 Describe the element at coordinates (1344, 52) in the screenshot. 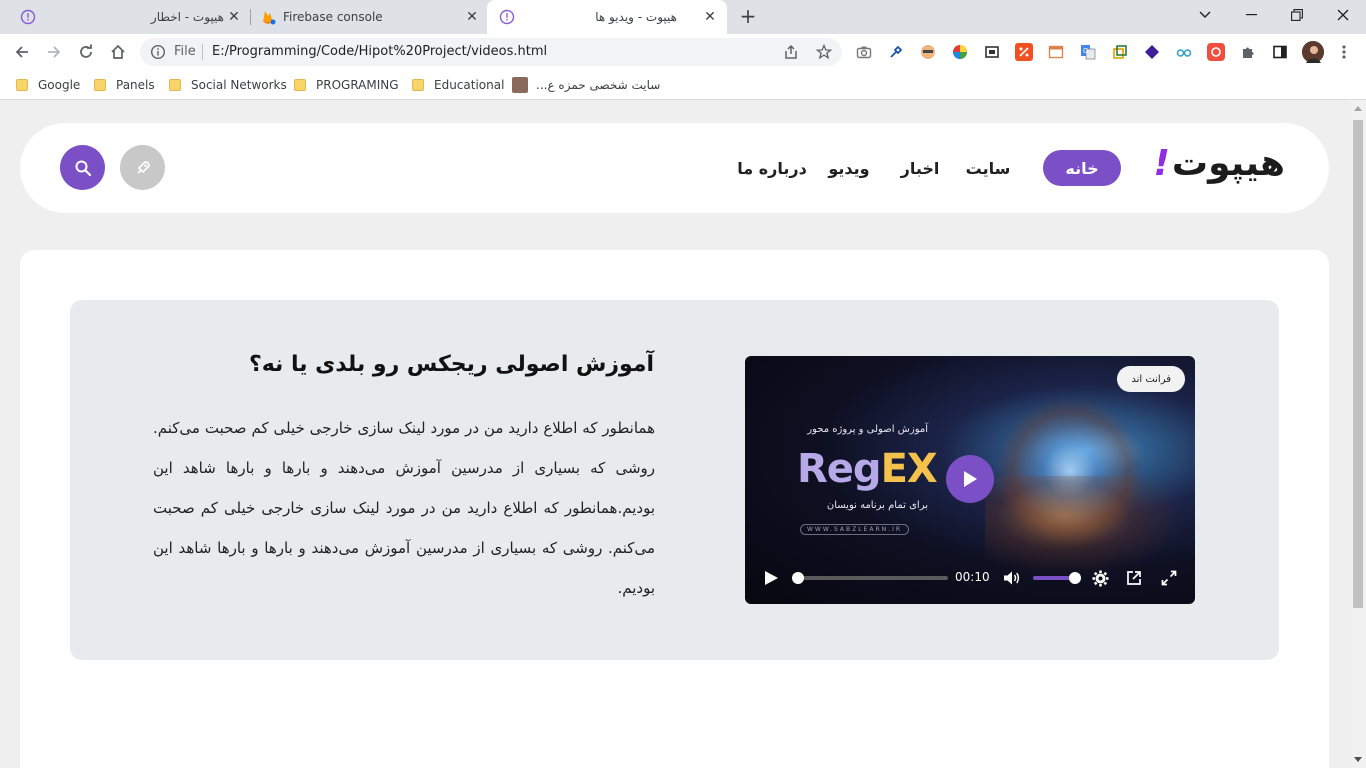

I see `kebab-menu-icon` at that location.